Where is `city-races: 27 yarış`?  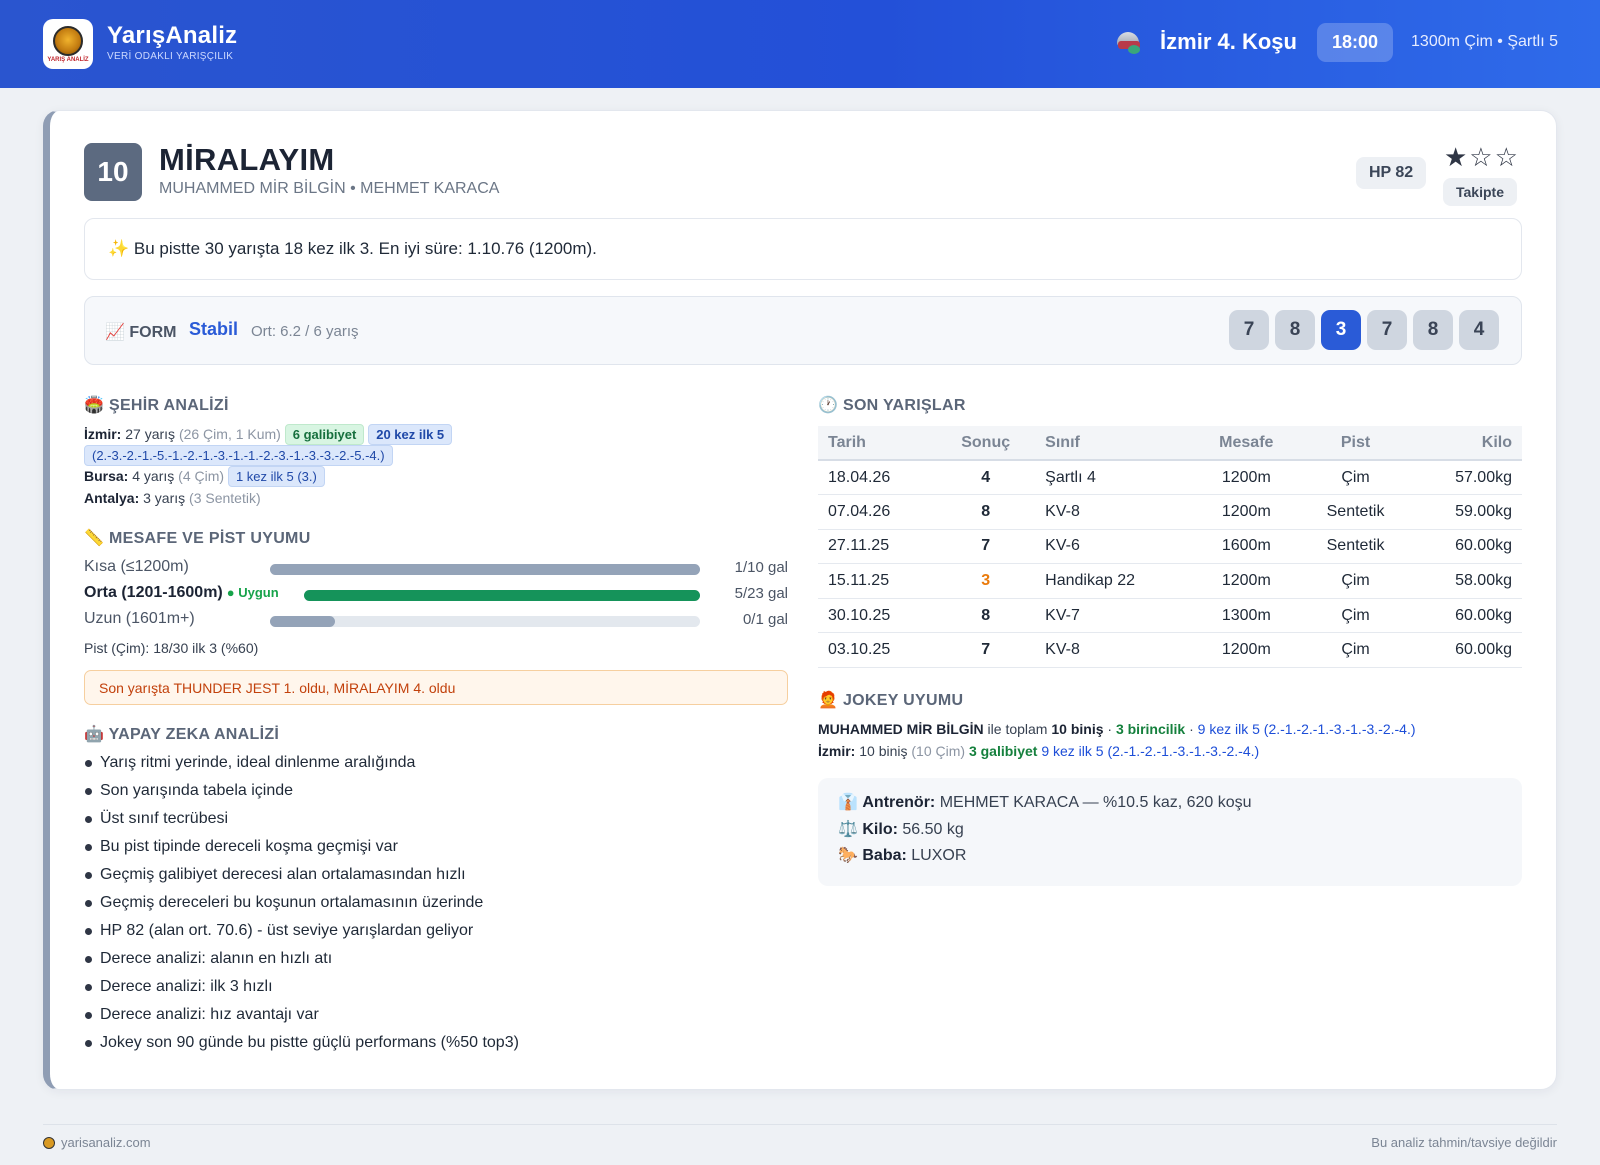
city-races: 27 yarış is located at coordinates (150, 434).